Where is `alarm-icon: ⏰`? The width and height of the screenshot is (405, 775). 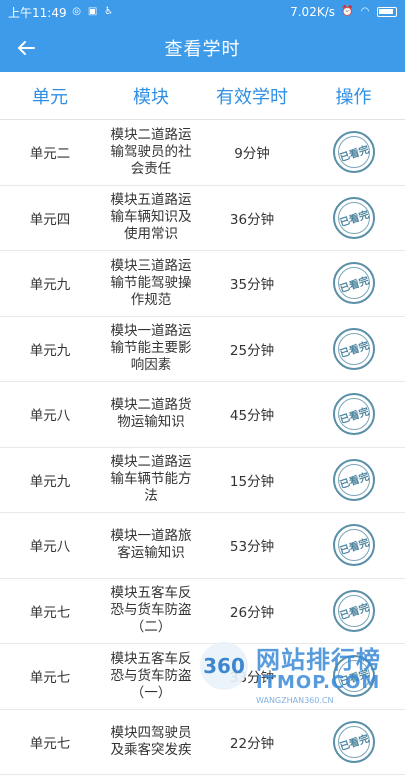 alarm-icon: ⏰ is located at coordinates (347, 12).